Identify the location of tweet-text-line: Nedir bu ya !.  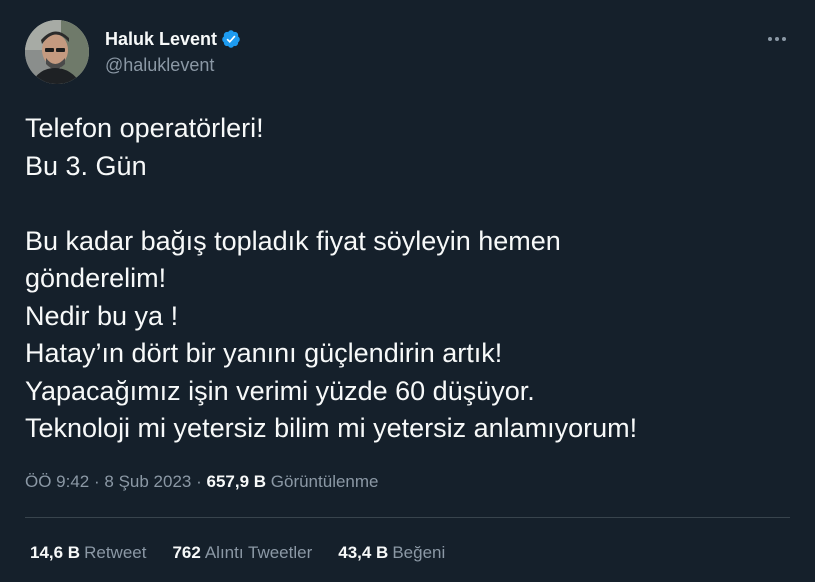
(102, 315).